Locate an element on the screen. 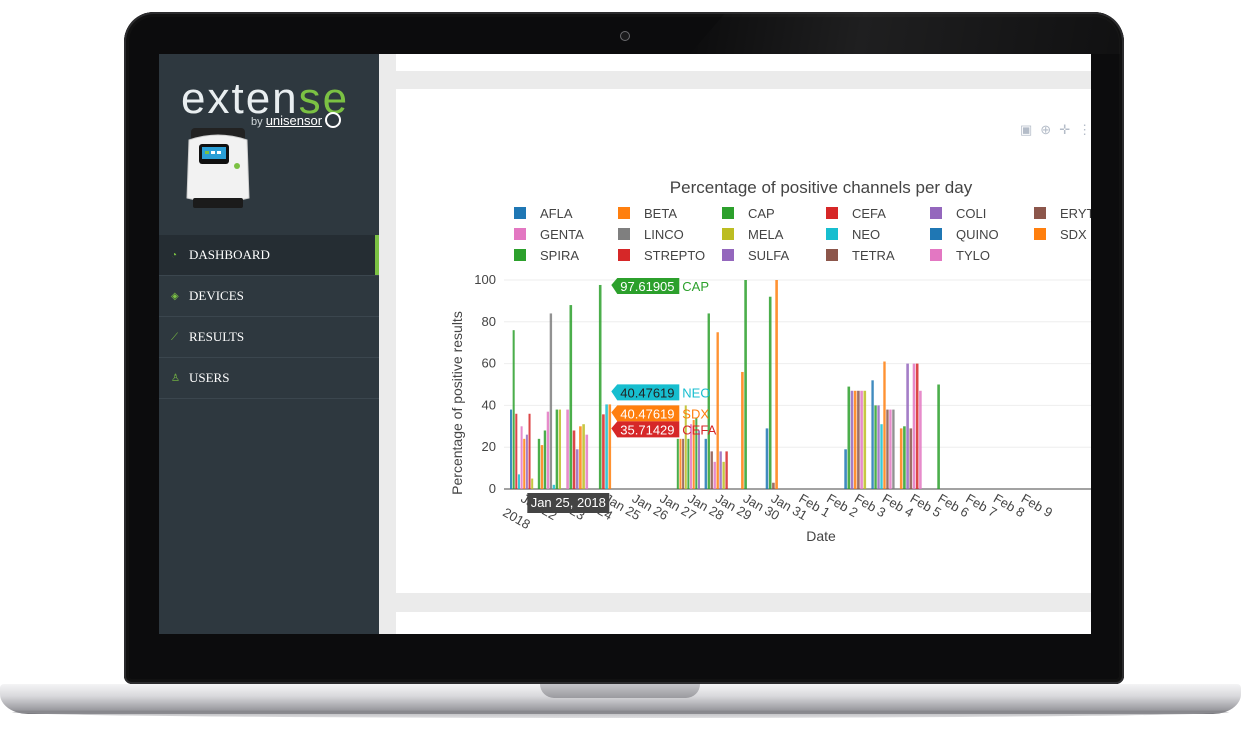  card-next is located at coordinates (743, 623).